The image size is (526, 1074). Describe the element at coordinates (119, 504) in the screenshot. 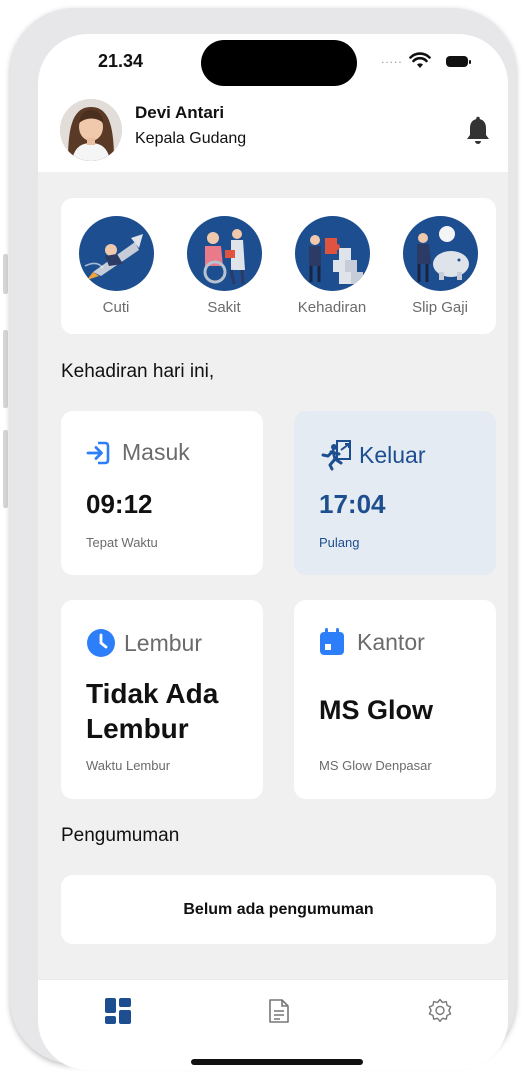

I see `check-in-time: 09:12` at that location.